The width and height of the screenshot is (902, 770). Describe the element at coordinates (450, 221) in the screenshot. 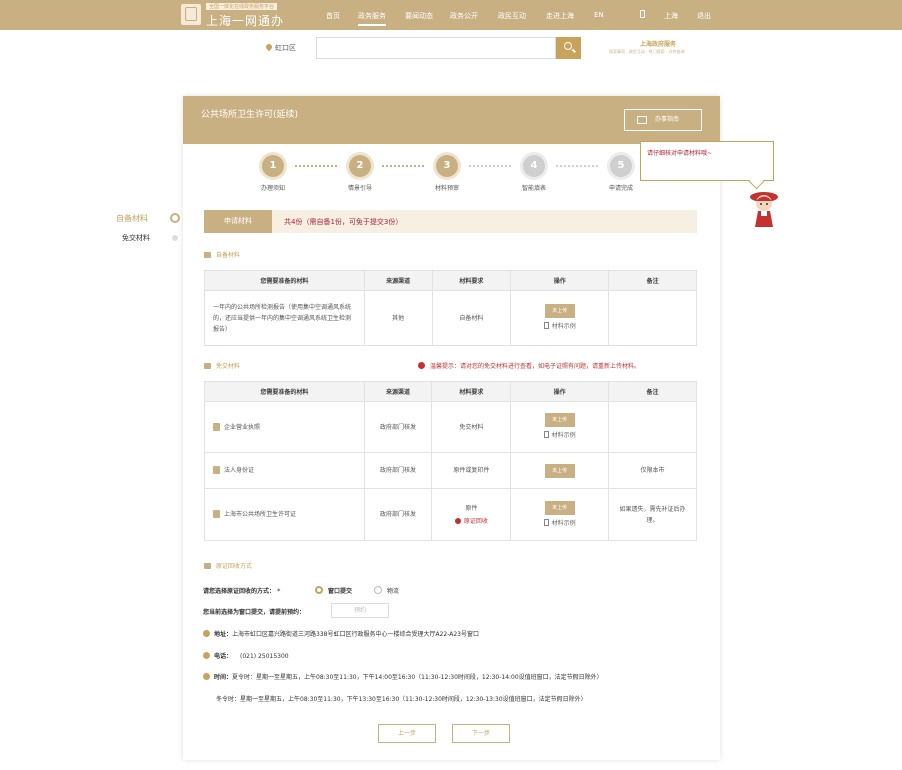

I see `materials-tab-bar: 申请材料 共4份（需自备1份，可免于提交3份）` at that location.